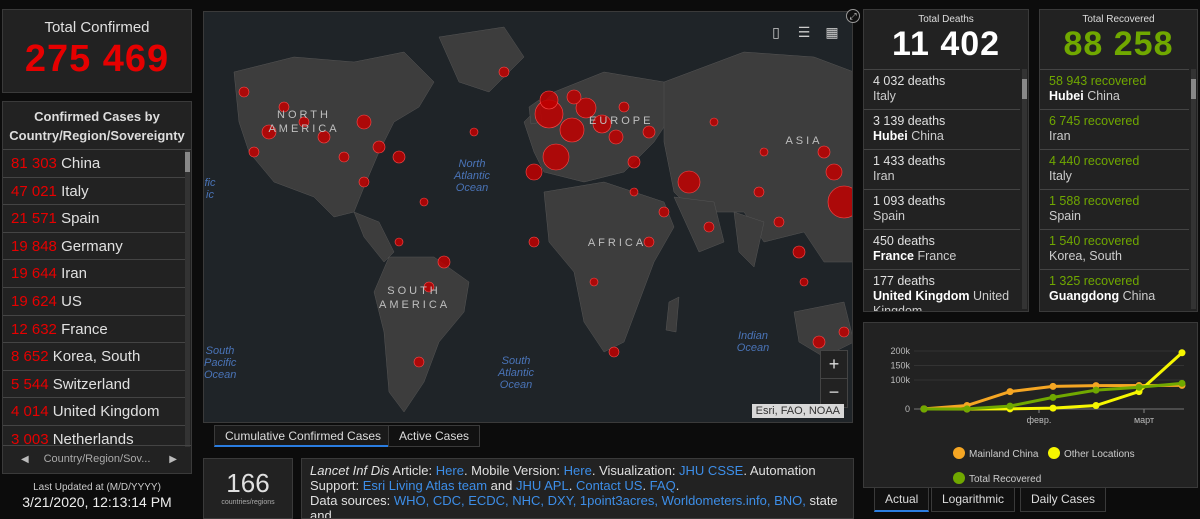 This screenshot has width=1200, height=519. I want to click on article-link: Here, so click(450, 470).